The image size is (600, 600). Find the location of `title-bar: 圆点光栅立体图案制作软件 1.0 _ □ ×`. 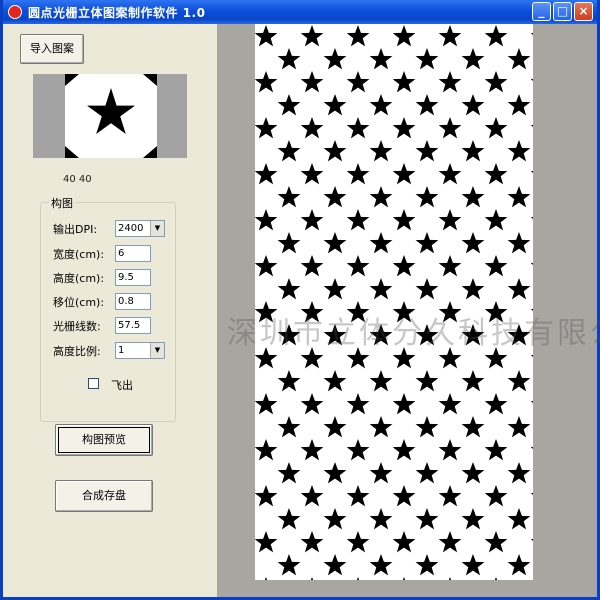

title-bar: 圆点光栅立体图案制作软件 1.0 _ □ × is located at coordinates (300, 12).